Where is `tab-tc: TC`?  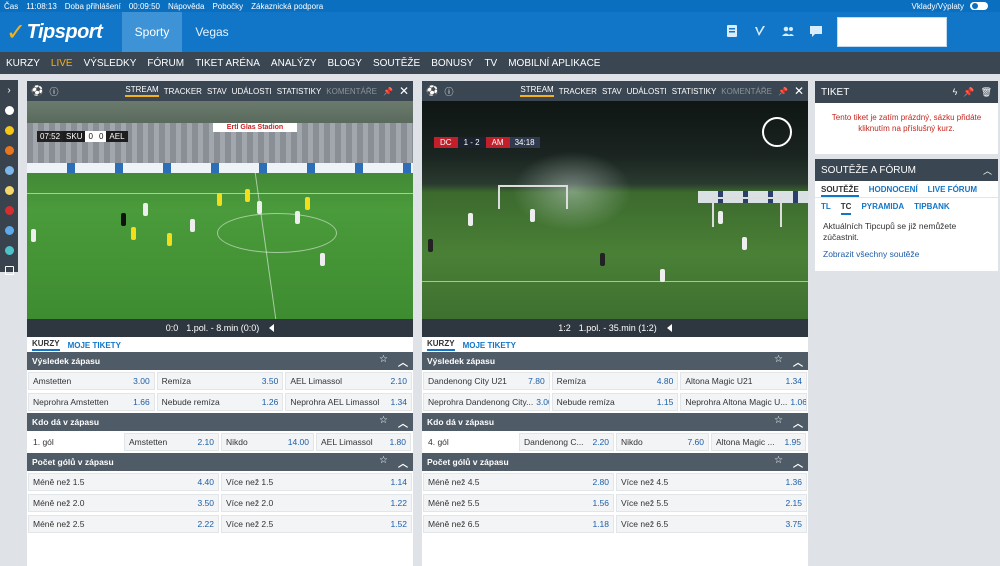 tab-tc: TC is located at coordinates (846, 208).